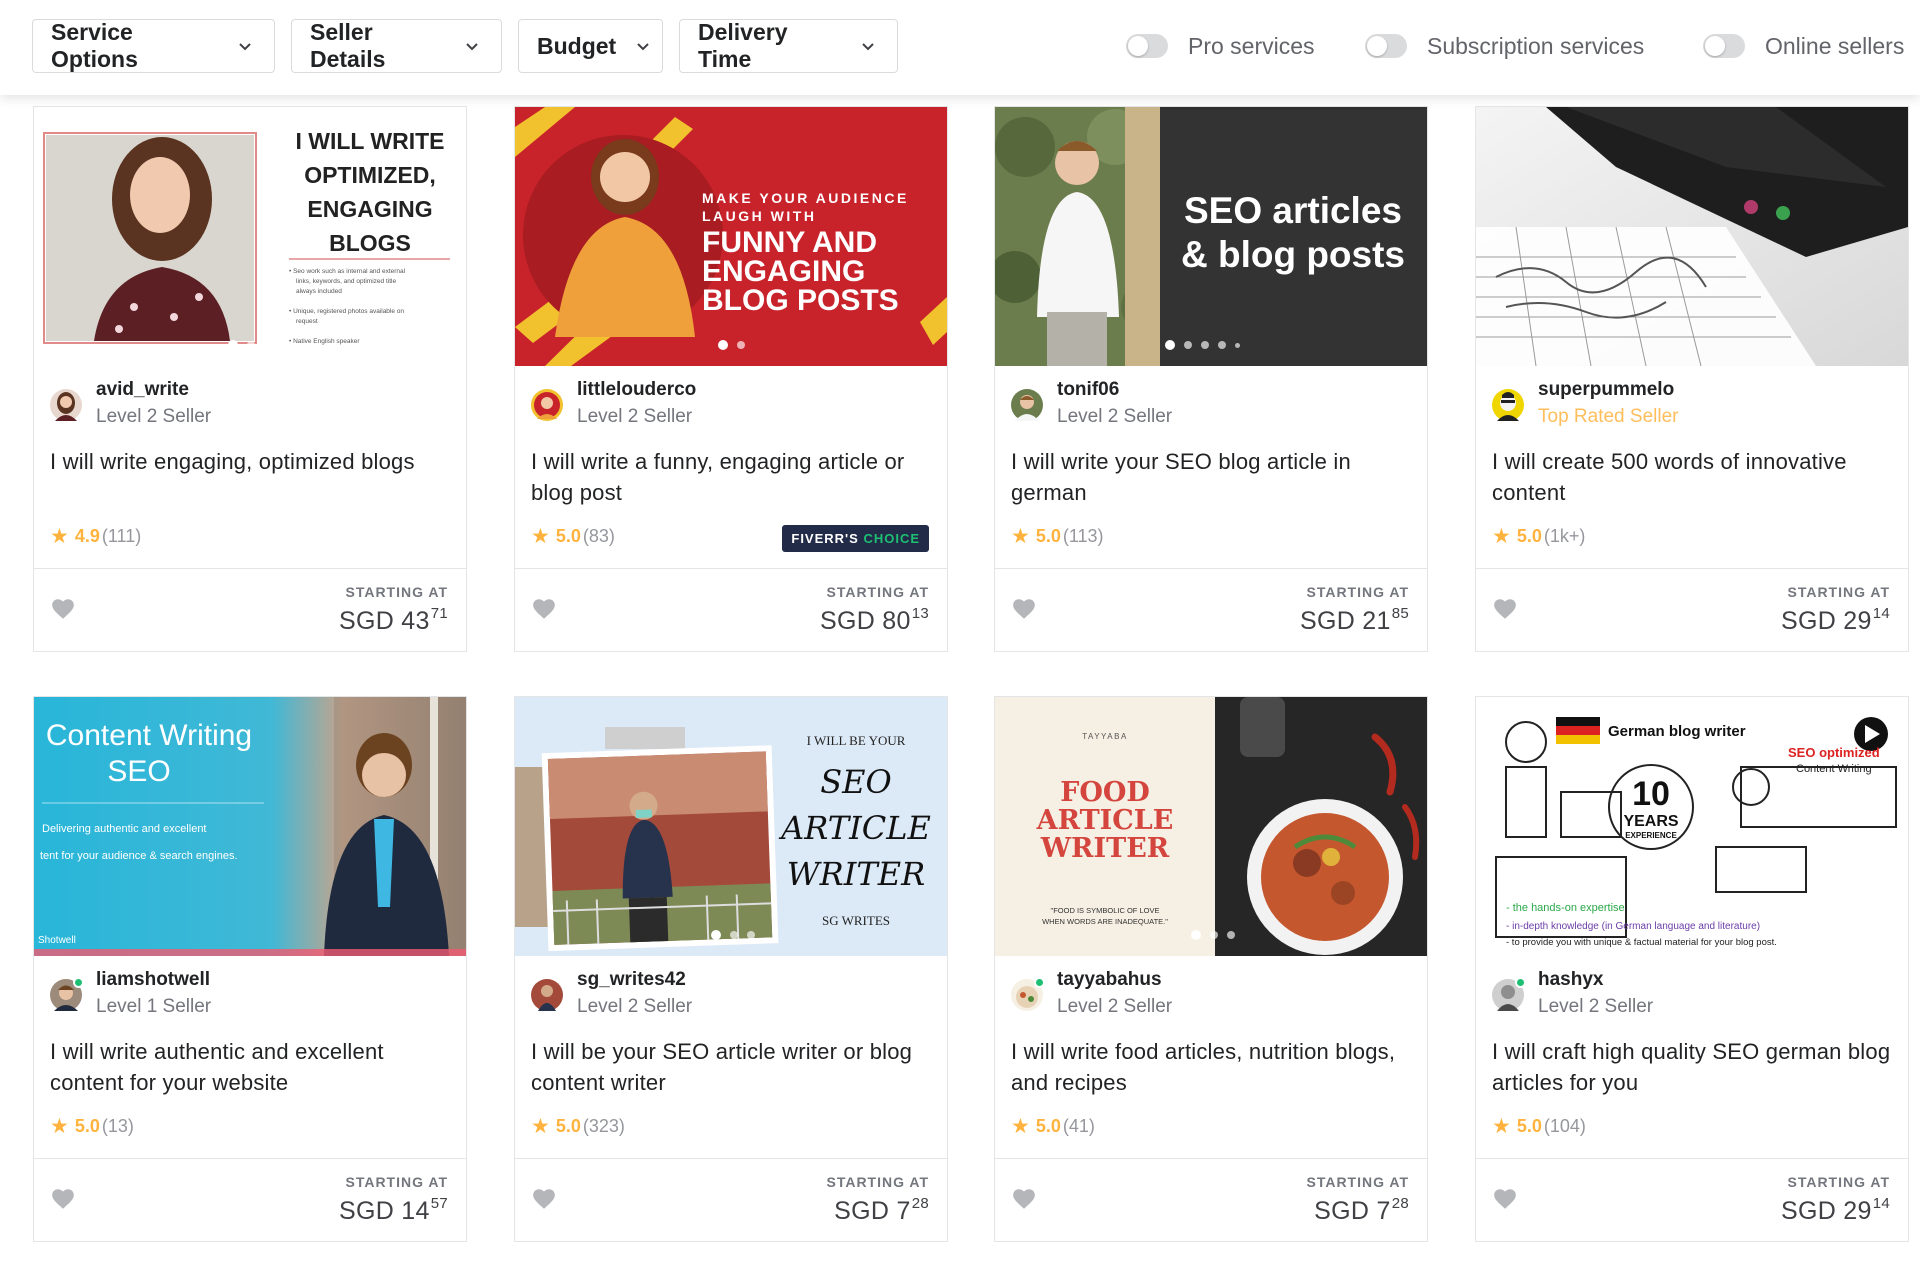  Describe the element at coordinates (1053, 1126) in the screenshot. I see `rating: ★ 5.0 (41)` at that location.